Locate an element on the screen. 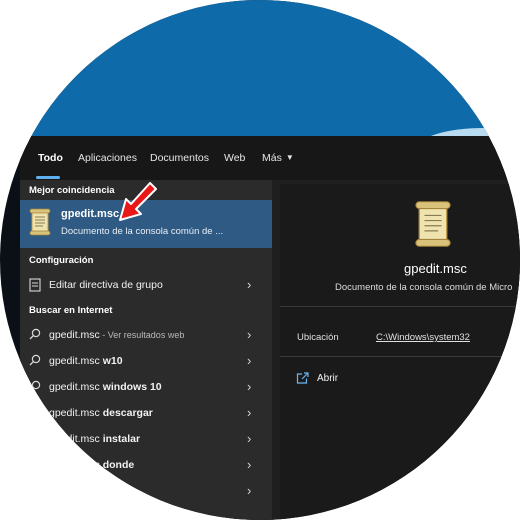  web-result-3: gpedit.msc windows 10 › is located at coordinates (146, 387).